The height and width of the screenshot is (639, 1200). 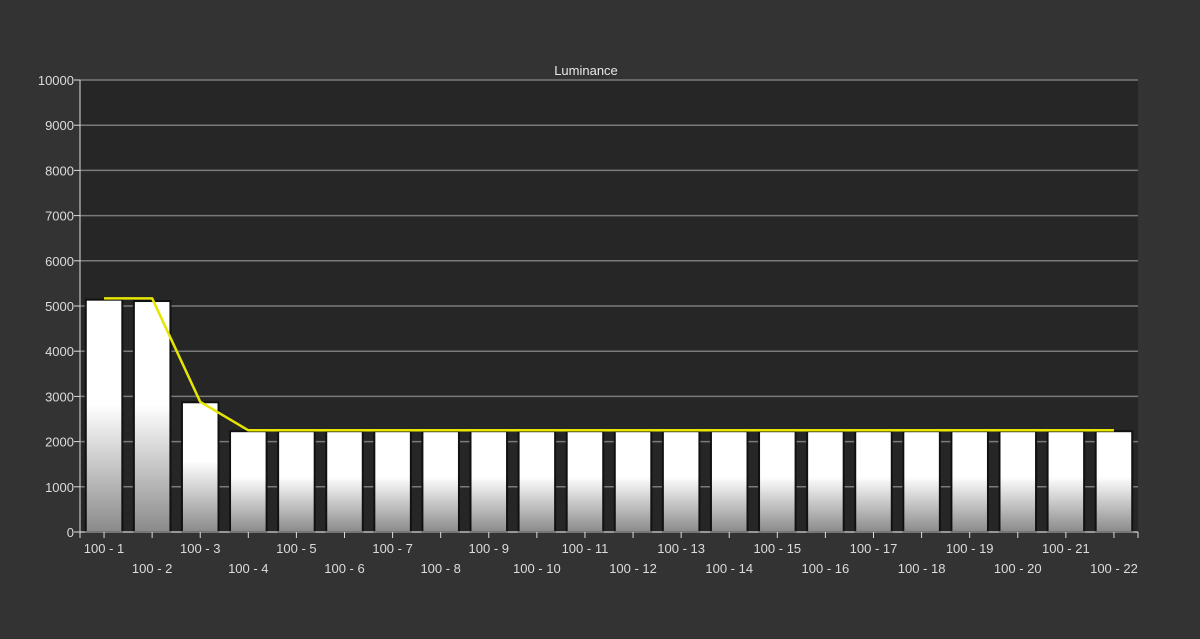 I want to click on y-tick-label: 5000, so click(x=59, y=306).